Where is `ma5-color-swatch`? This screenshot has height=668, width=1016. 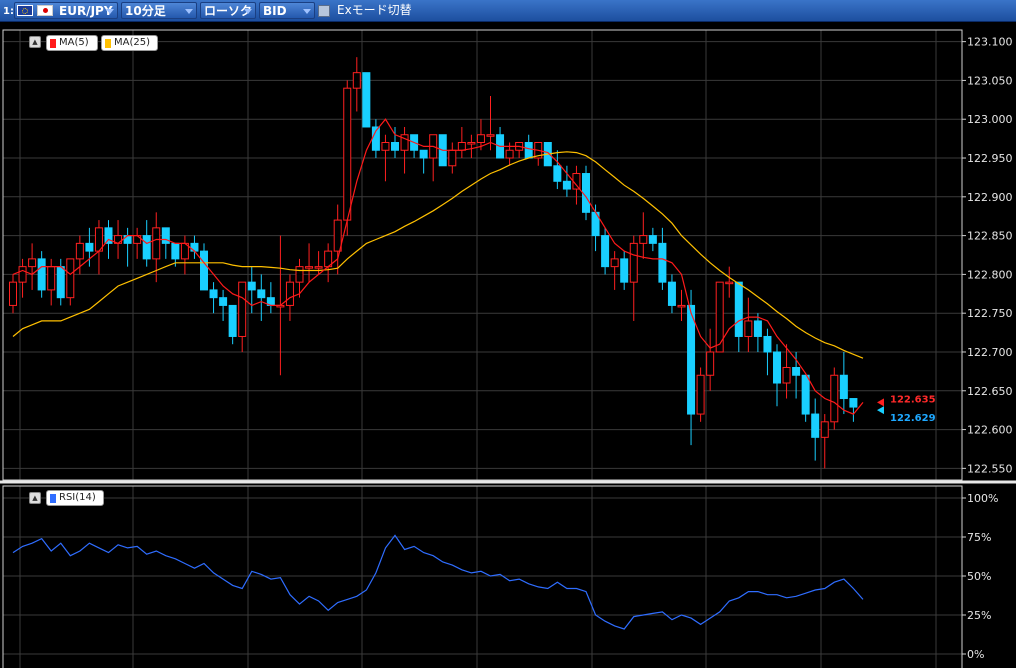 ma5-color-swatch is located at coordinates (53, 43).